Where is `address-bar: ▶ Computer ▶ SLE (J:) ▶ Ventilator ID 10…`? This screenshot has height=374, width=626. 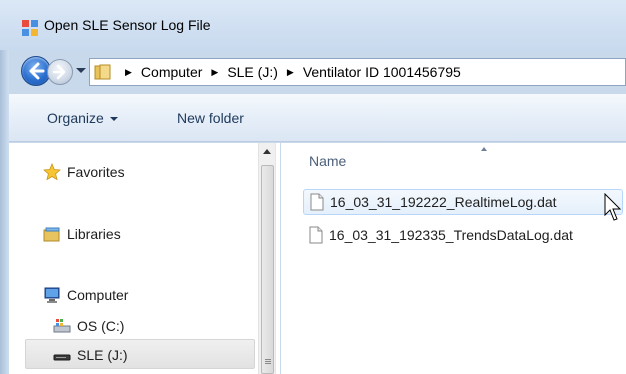 address-bar: ▶ Computer ▶ SLE (J:) ▶ Ventilator ID 10… is located at coordinates (357, 72).